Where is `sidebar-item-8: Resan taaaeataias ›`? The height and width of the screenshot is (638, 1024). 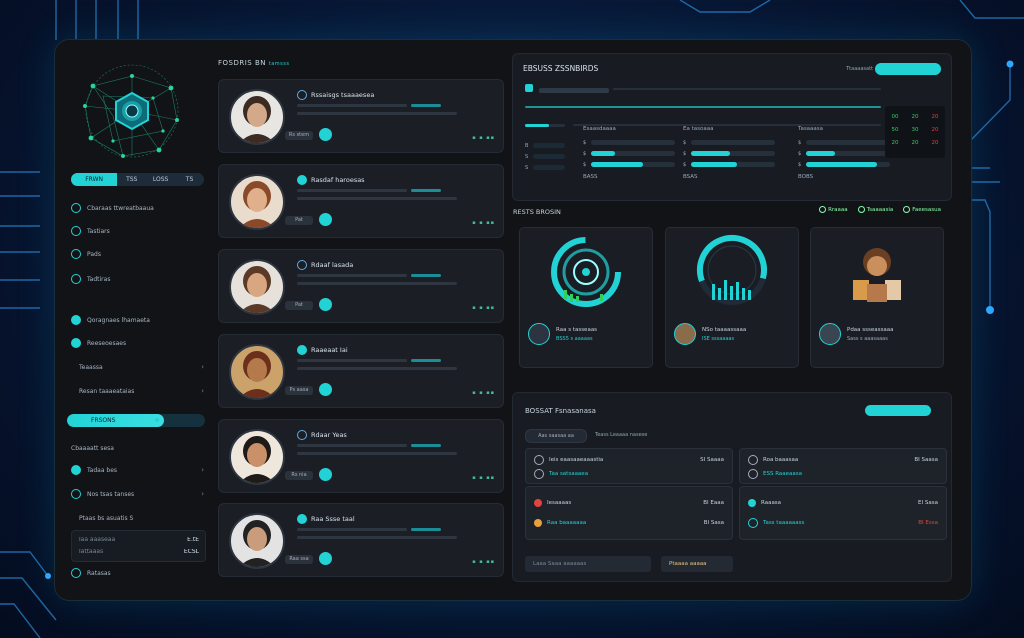 sidebar-item-8: Resan taaaeataias › is located at coordinates (137, 391).